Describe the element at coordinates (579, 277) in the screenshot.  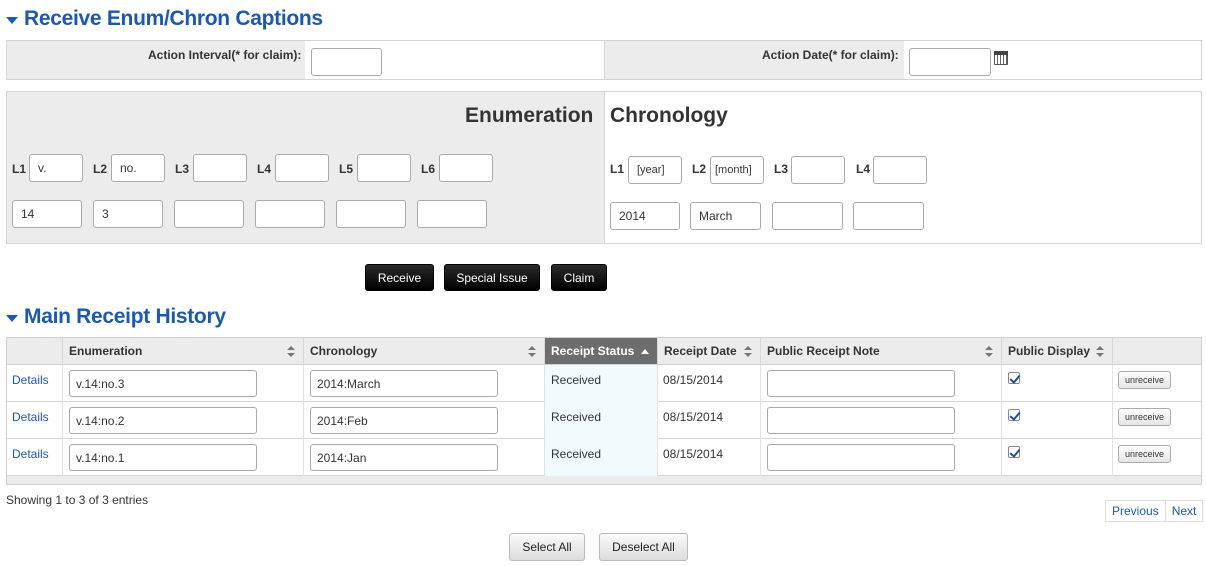
I see `claim-button: Claim` at that location.